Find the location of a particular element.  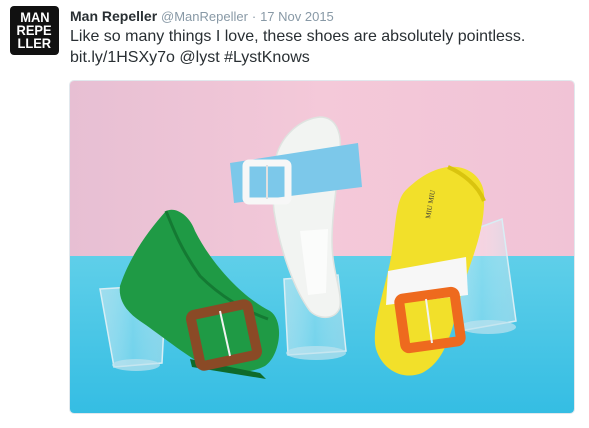

mention-link: @lyst is located at coordinates (199, 57).